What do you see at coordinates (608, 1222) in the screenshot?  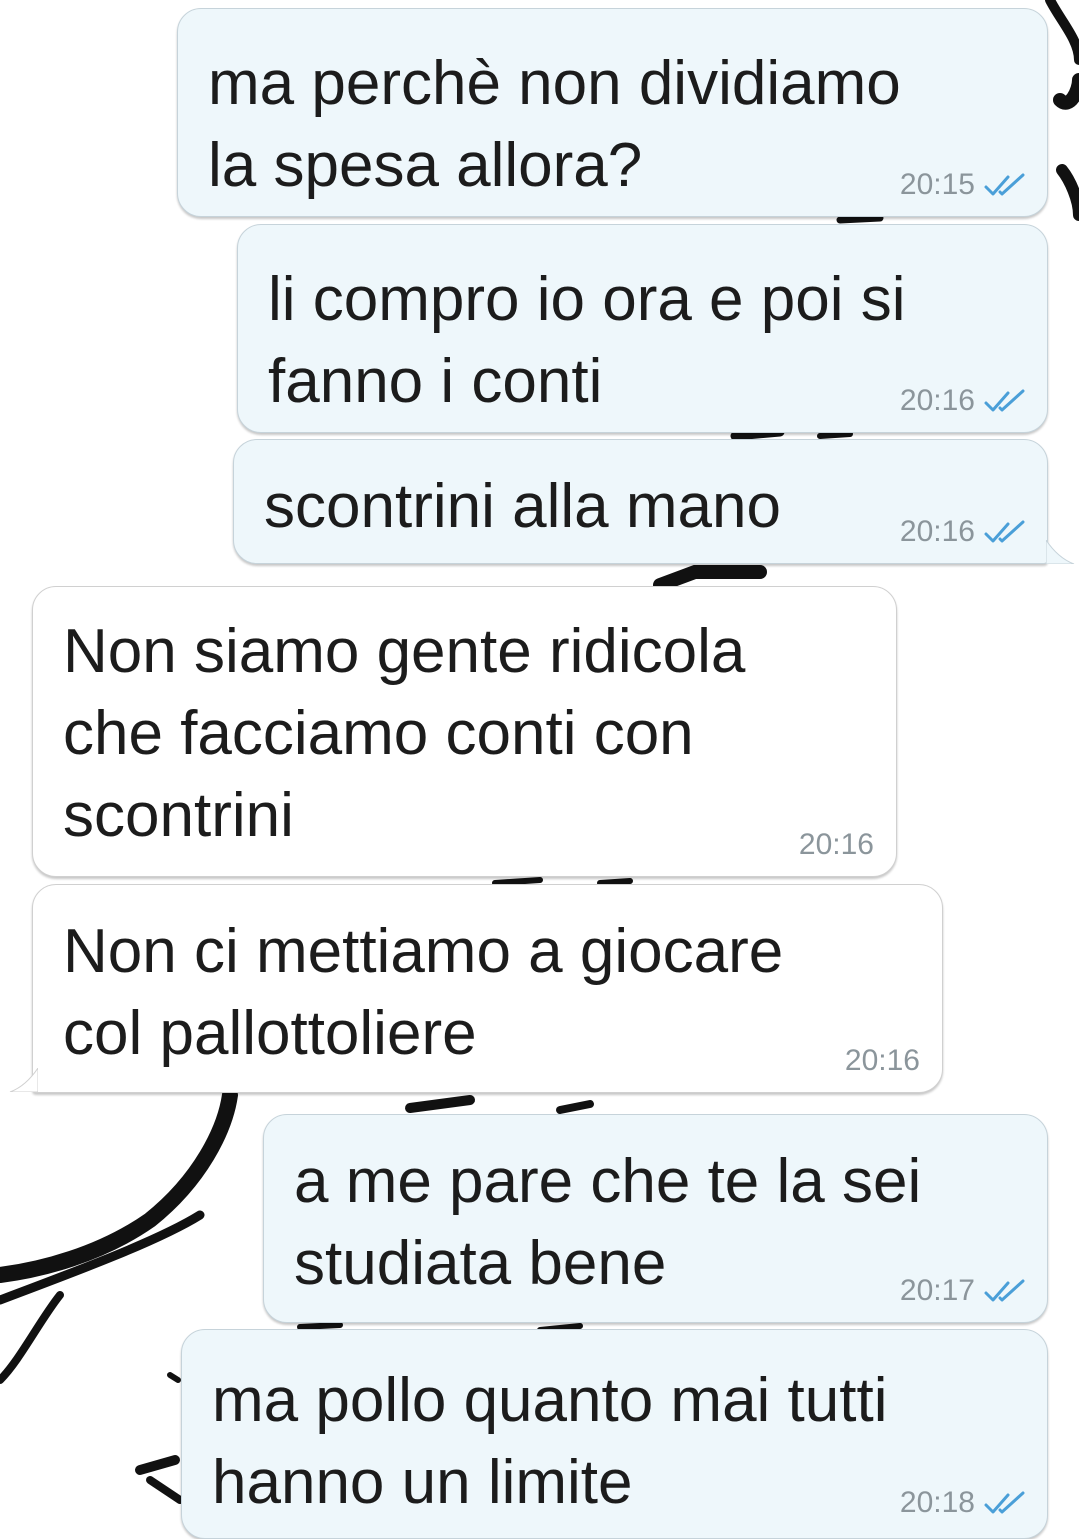 I see `message-text: a me pare che te la sei studiata bene` at bounding box center [608, 1222].